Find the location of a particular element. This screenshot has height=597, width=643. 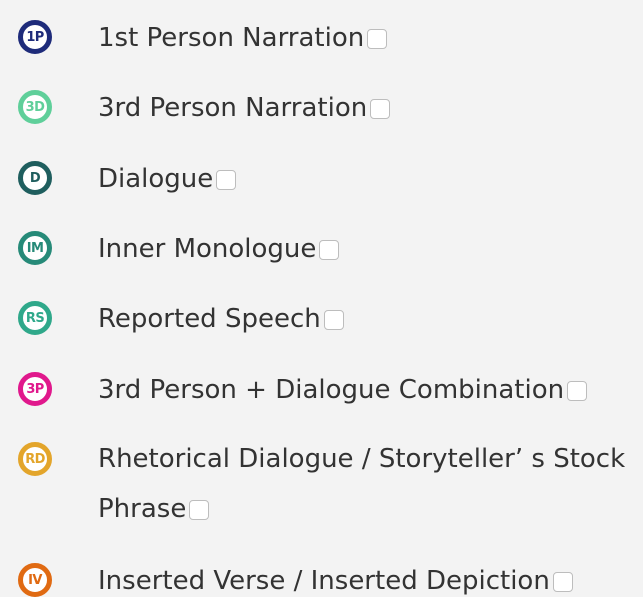

rhetorical-dialogue-checkbox is located at coordinates (199, 510).